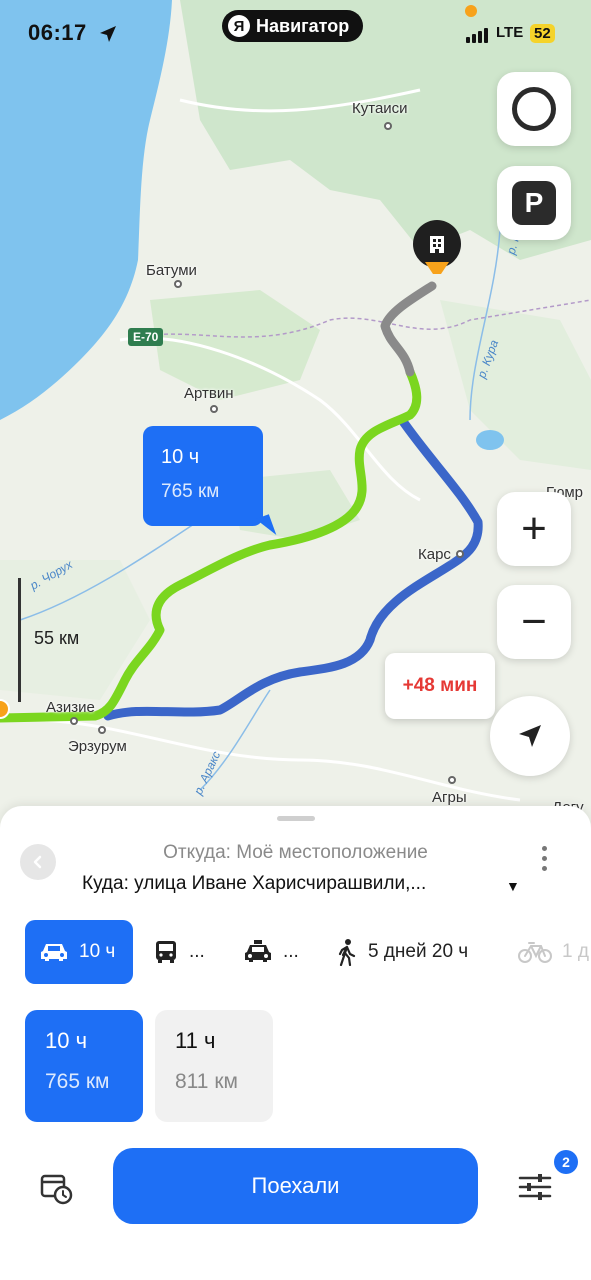 This screenshot has width=591, height=1280. Describe the element at coordinates (544, 858) in the screenshot. I see `more-options-icon` at that location.